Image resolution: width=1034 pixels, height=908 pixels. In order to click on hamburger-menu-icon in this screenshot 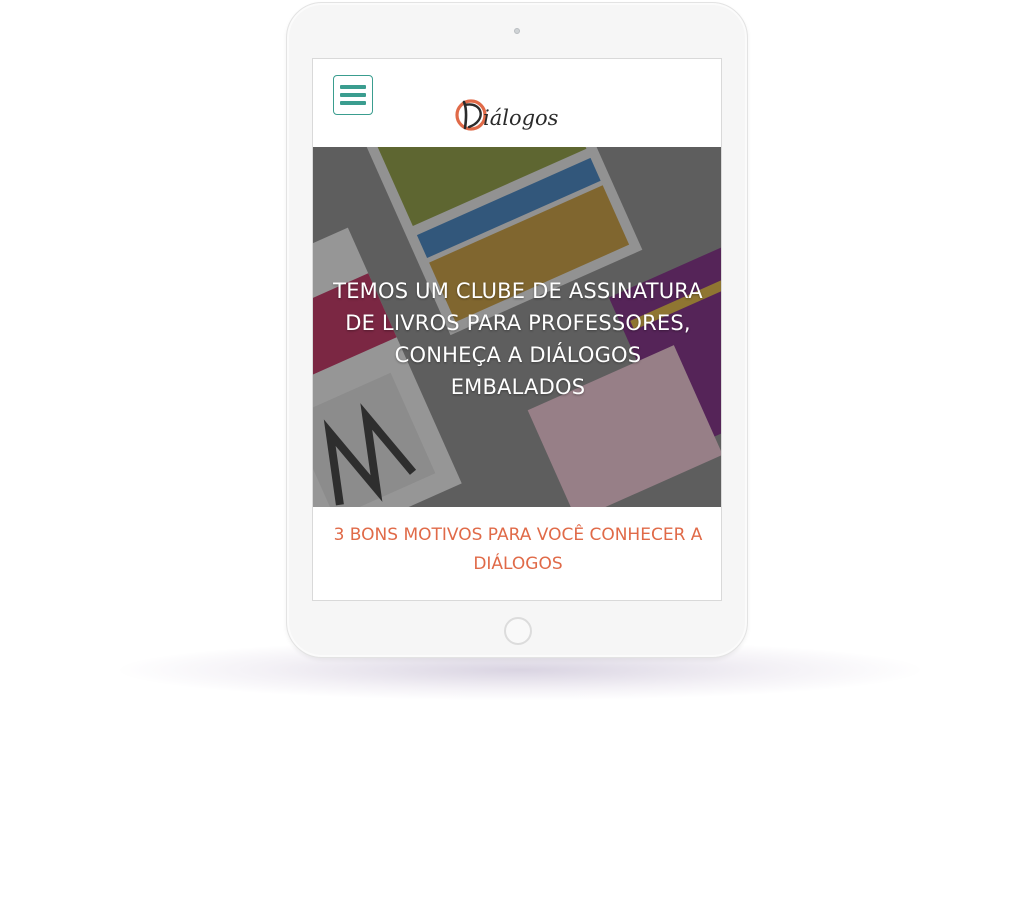, I will do `click(353, 95)`.